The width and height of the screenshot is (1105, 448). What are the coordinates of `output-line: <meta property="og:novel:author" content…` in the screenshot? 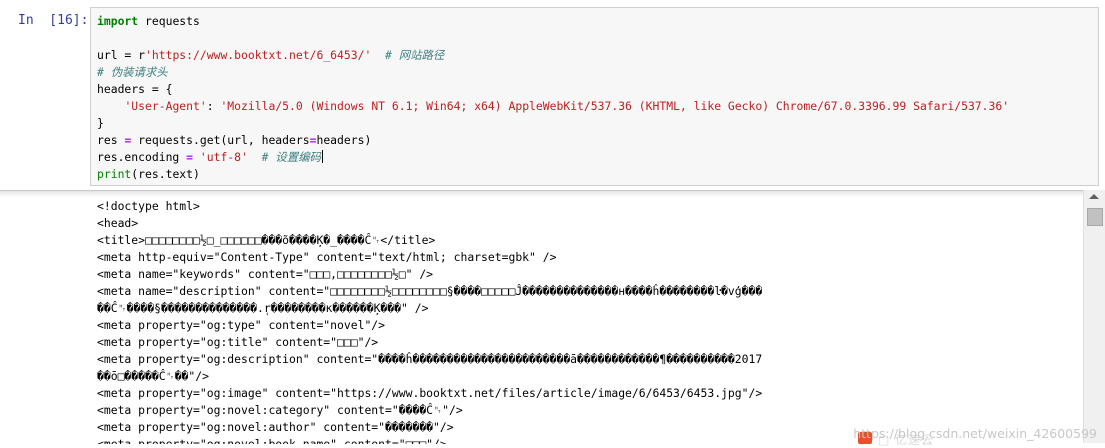 It's located at (275, 427).